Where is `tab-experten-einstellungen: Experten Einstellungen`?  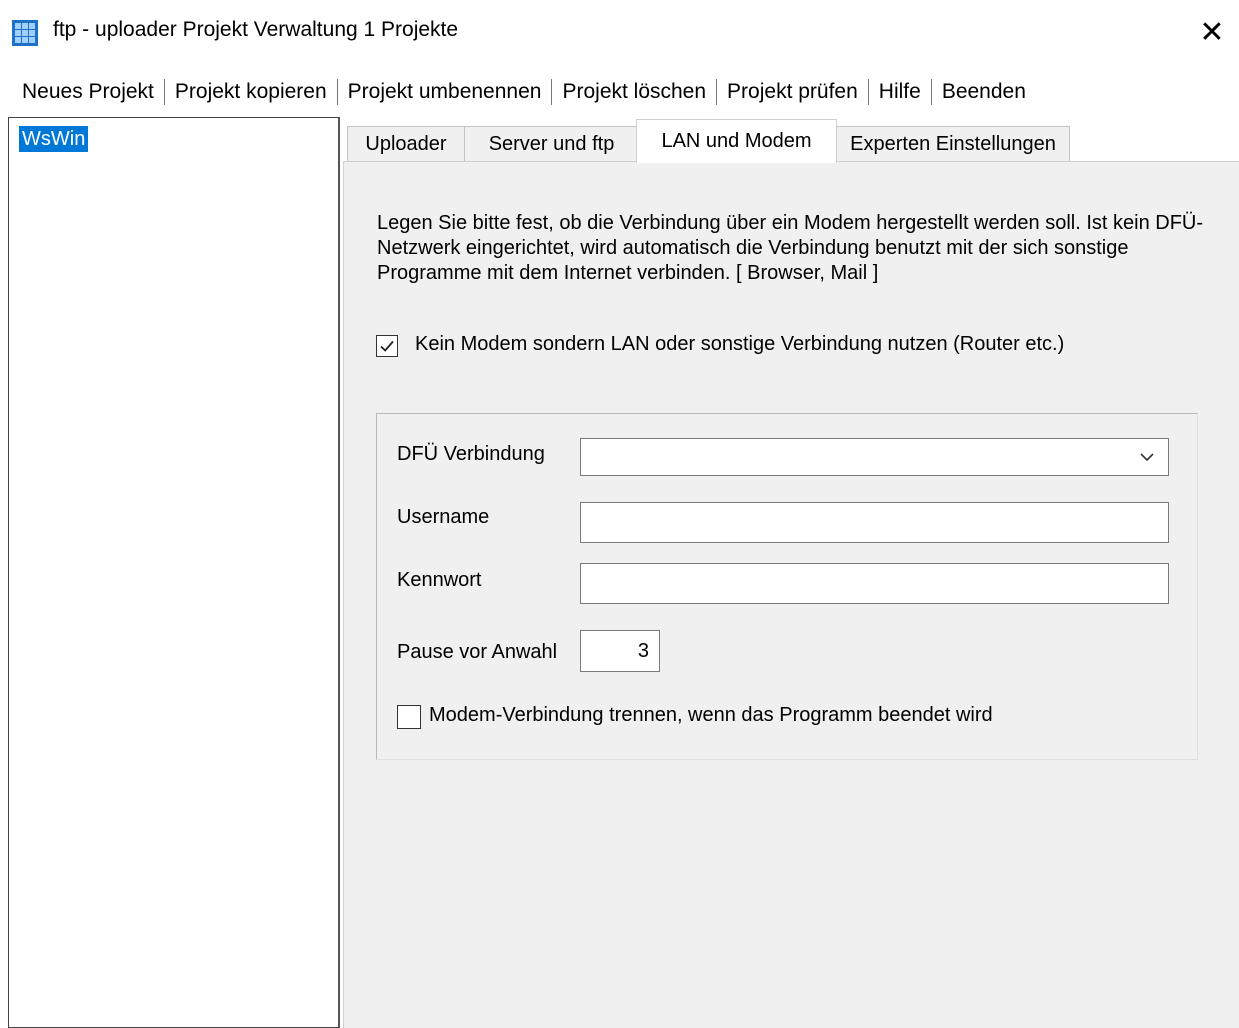 tab-experten-einstellungen: Experten Einstellungen is located at coordinates (953, 144).